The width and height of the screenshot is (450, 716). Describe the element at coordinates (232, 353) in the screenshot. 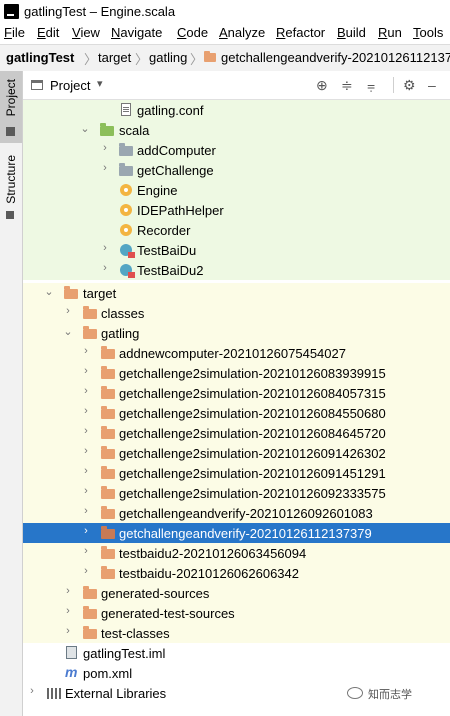

I see `tree-item-label: addnewcomputer-20210126075454027` at that location.